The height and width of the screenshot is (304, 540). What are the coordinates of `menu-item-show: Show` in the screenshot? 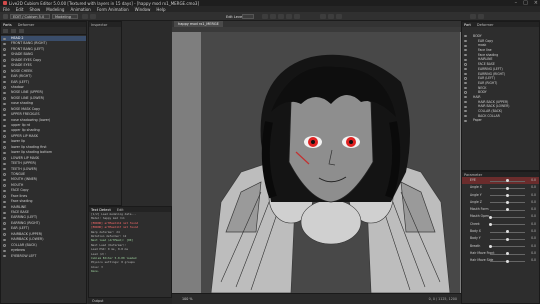 It's located at (34, 9).